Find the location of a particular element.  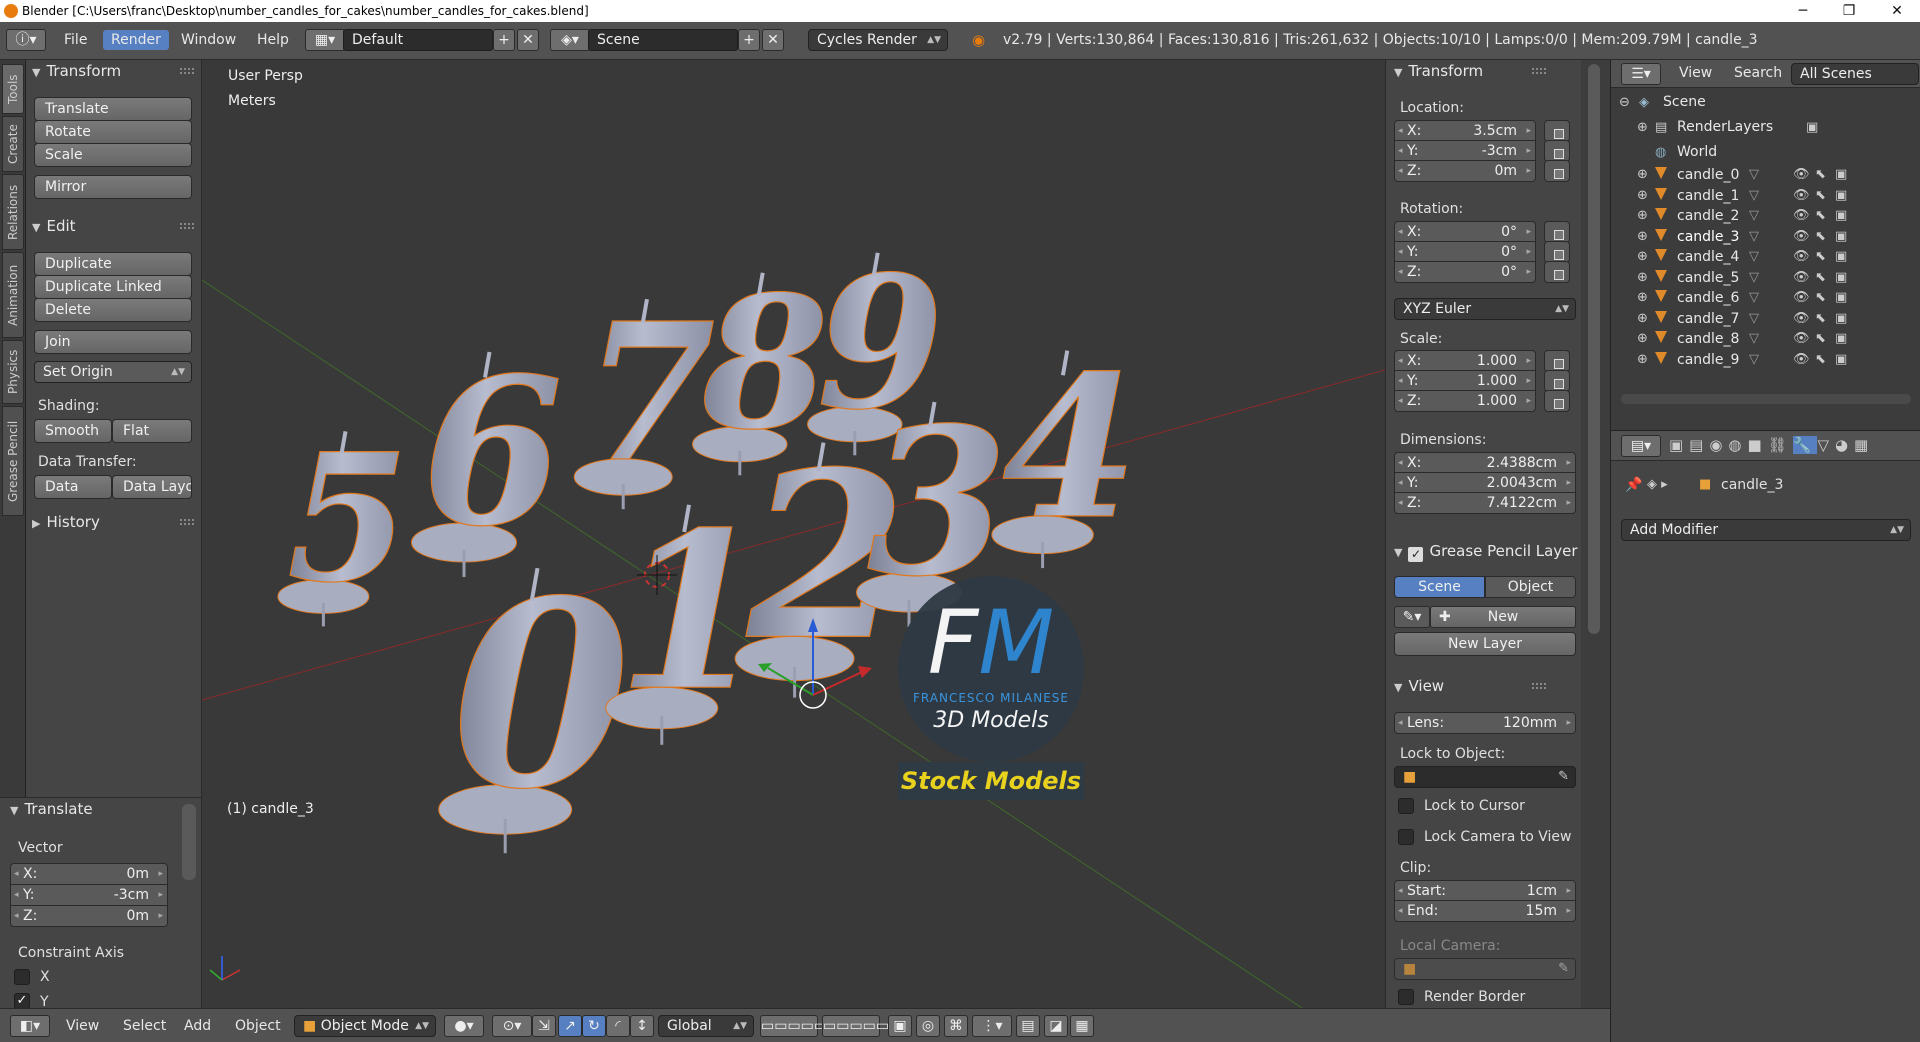

proportional-edit-icon: ◎ is located at coordinates (928, 1026).